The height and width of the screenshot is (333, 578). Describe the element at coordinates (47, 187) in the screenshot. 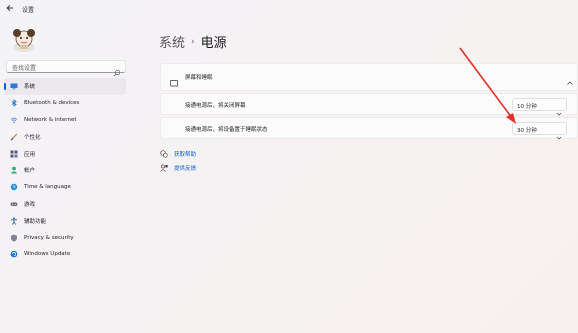

I see `sidebar-item-label: Time & language` at that location.